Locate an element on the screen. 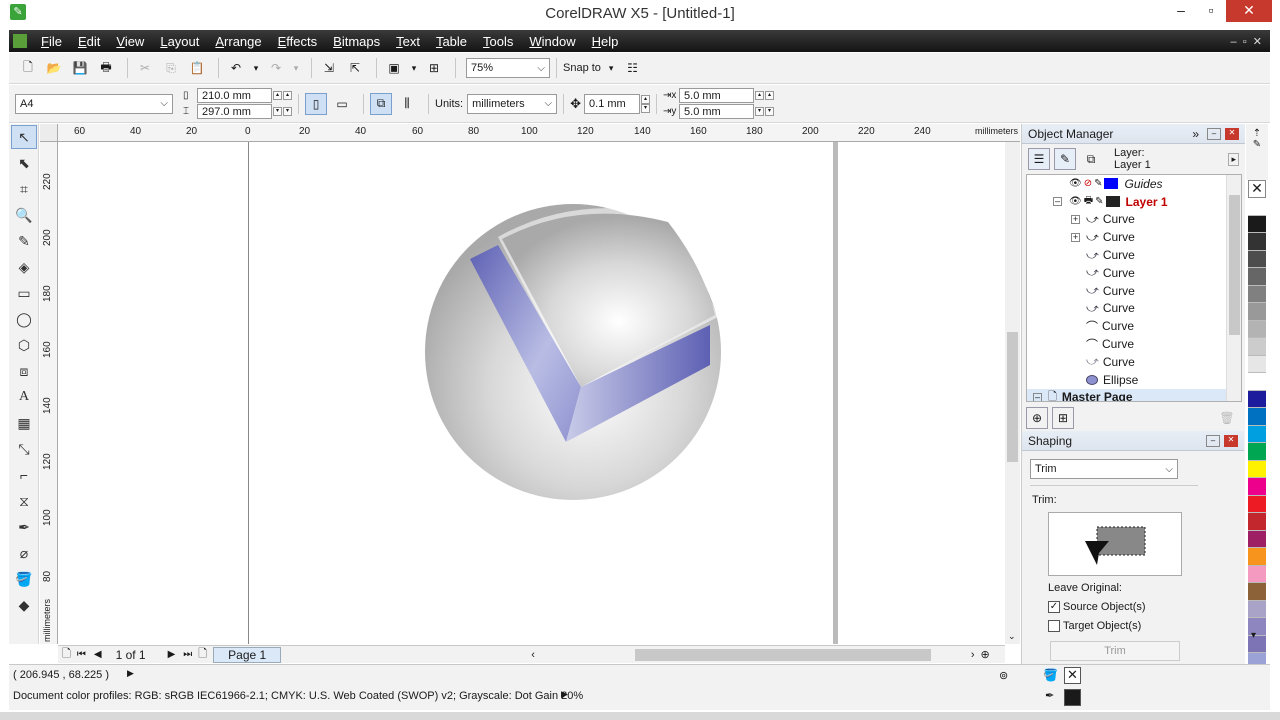 The width and height of the screenshot is (1280, 720). options-icon: ☷ is located at coordinates (632, 68).